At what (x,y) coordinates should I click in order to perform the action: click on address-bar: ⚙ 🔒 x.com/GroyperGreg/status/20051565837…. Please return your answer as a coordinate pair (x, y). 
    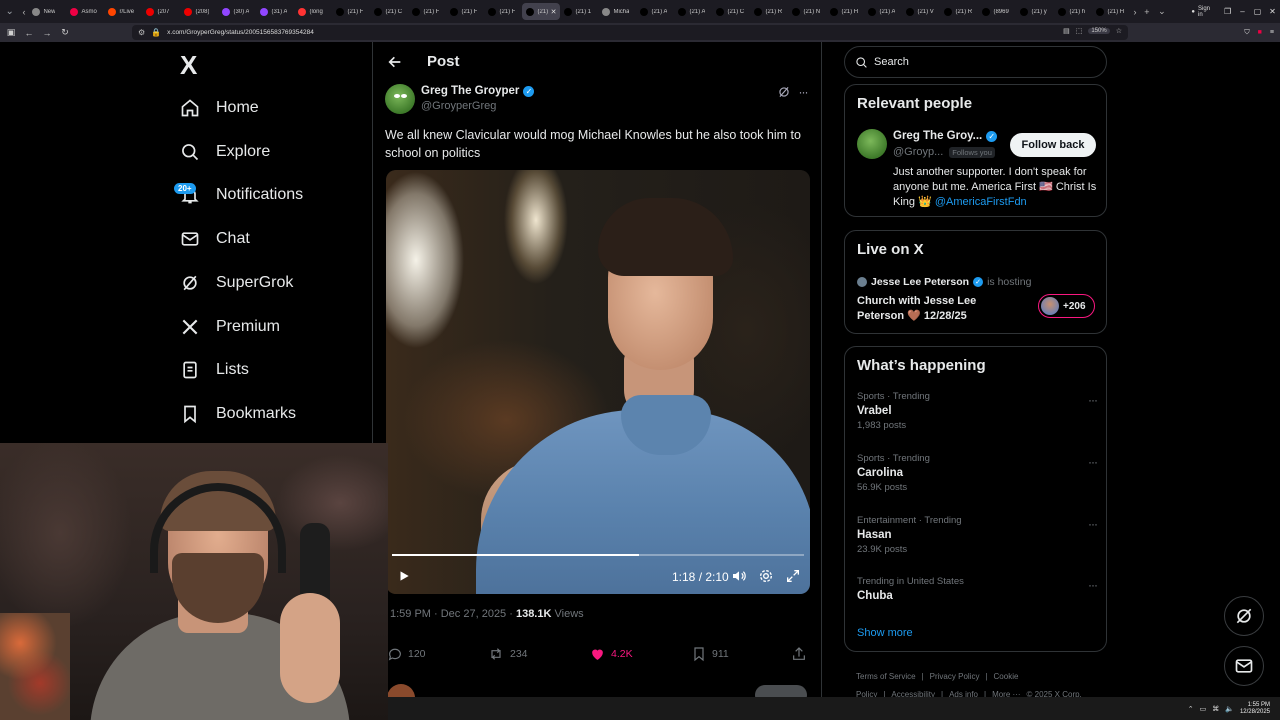
    Looking at the image, I should click on (630, 32).